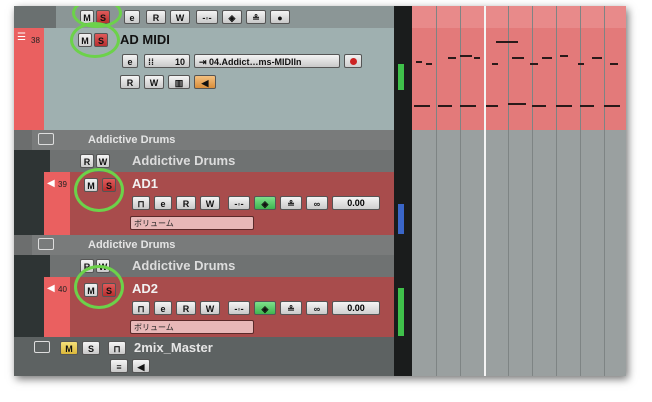  I want to click on track-name: AD1, so click(145, 183).